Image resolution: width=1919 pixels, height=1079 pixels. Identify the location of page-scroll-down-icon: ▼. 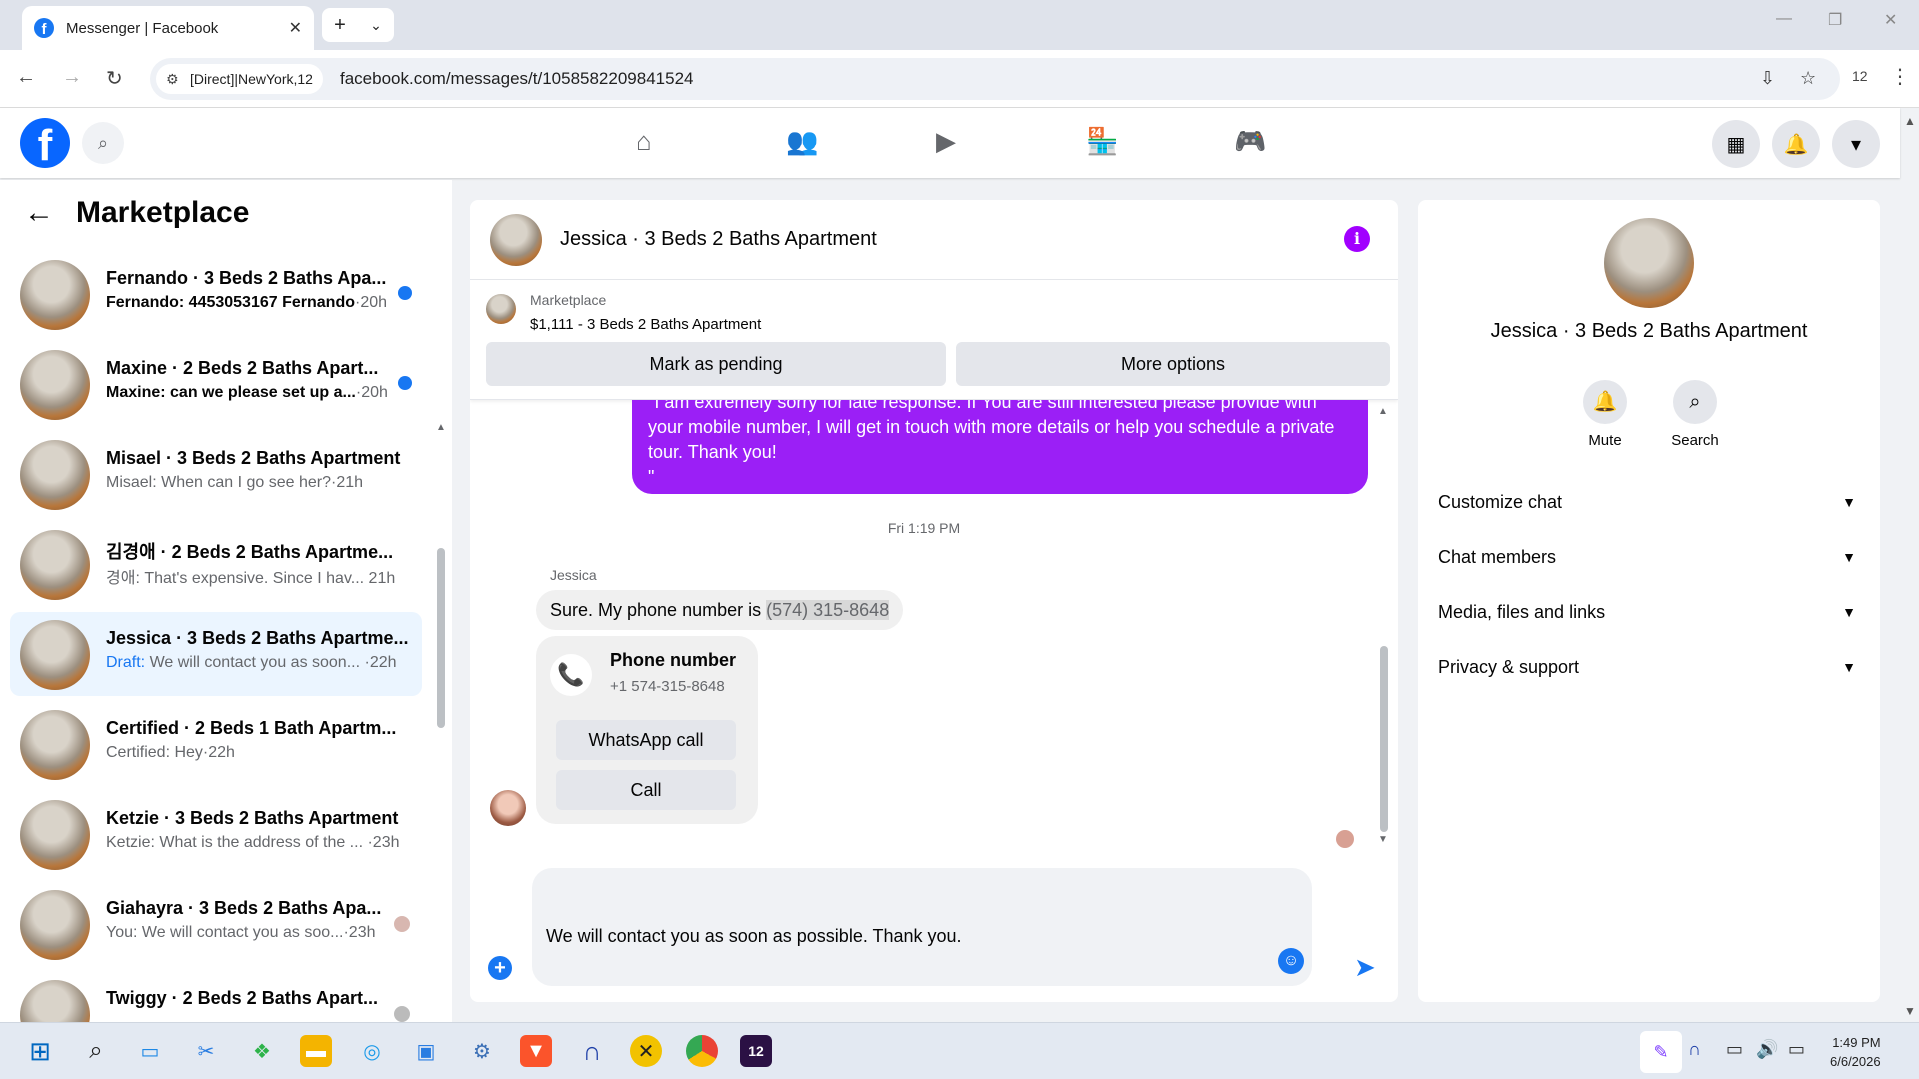
(1910, 1011).